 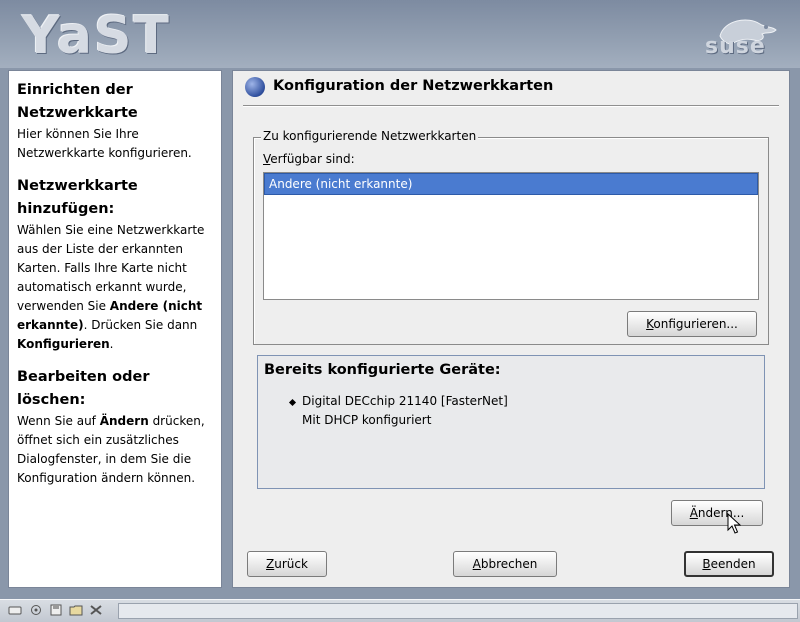 I want to click on help-bold-change: Ändern, so click(x=124, y=421).